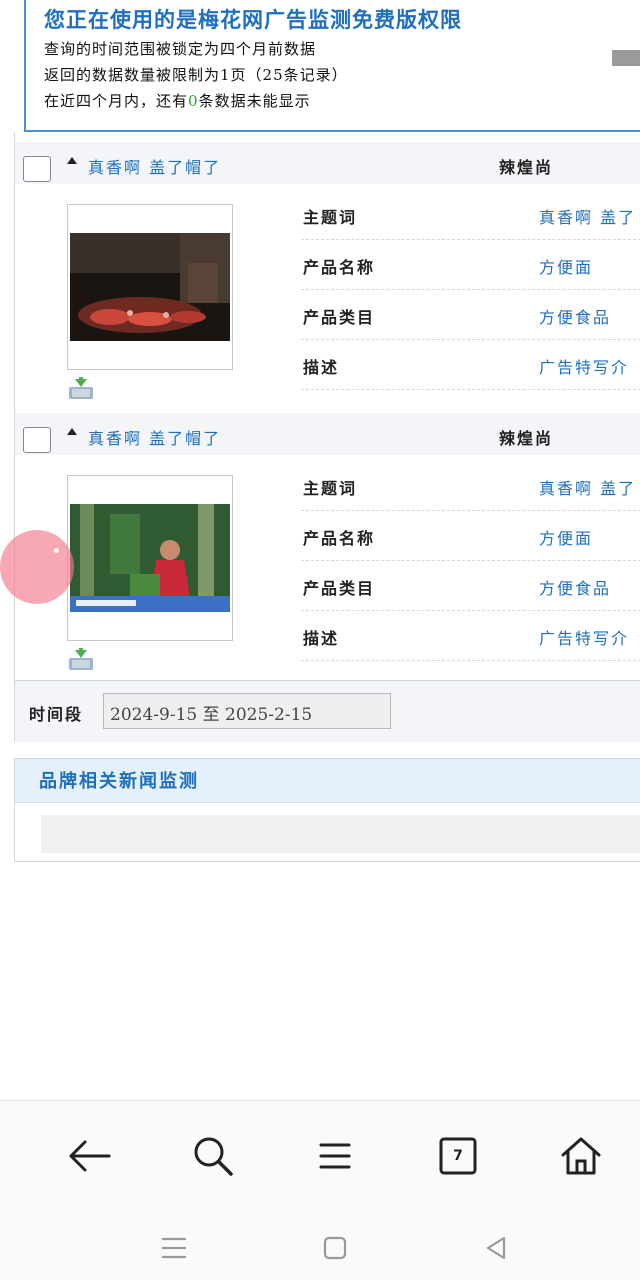  I want to click on brand-news-section: 品牌相关新闻监测, so click(327, 810).